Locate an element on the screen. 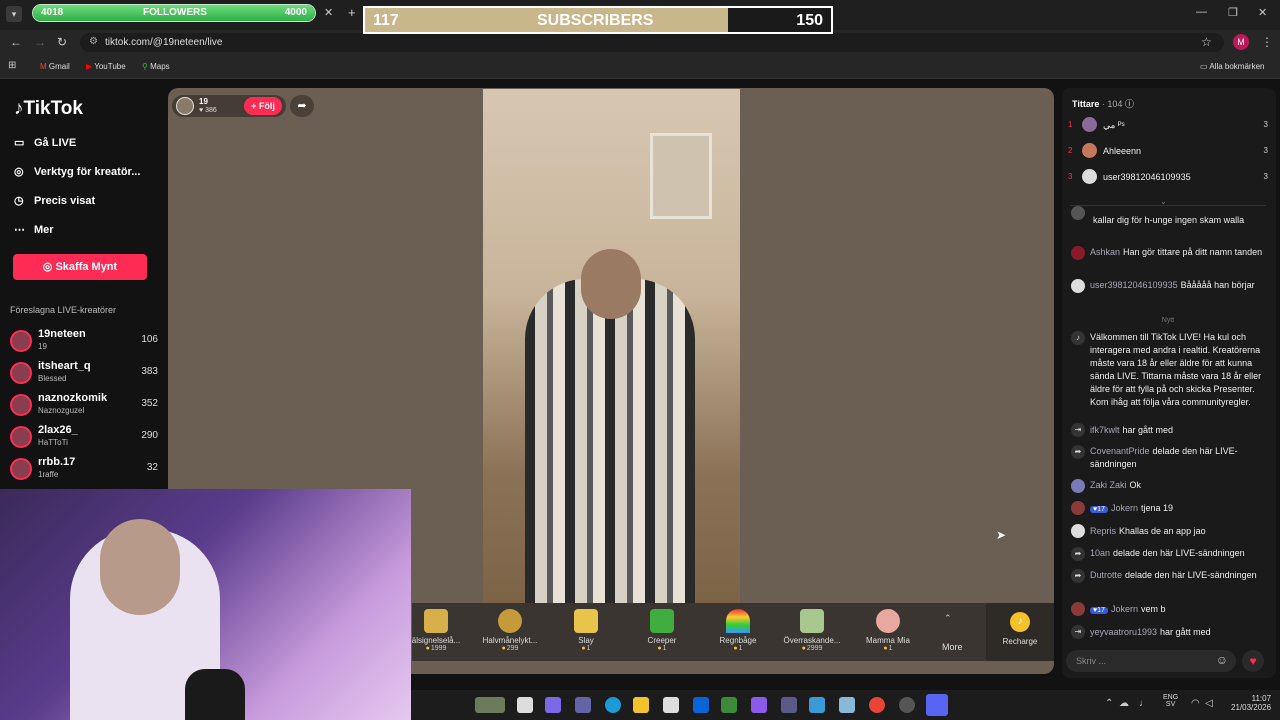 Image resolution: width=1280 pixels, height=720 pixels. all-bookmarks: ▭ Alla bokmärken is located at coordinates (1232, 66).